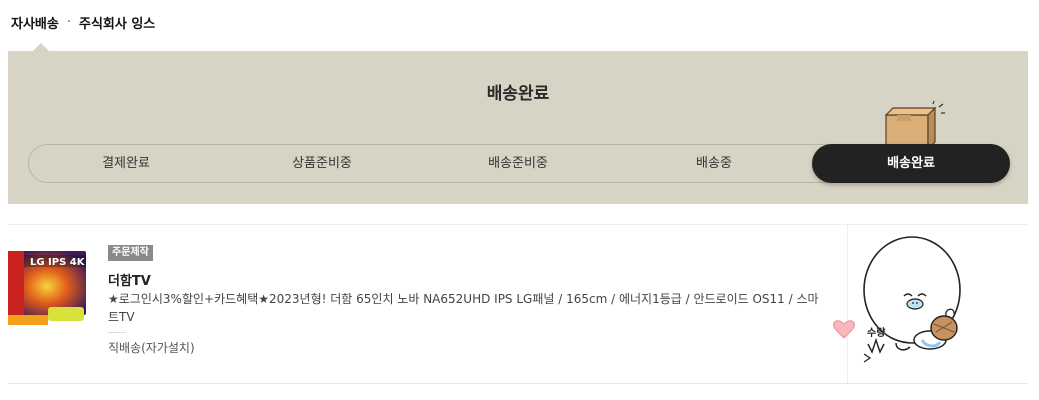 This screenshot has height=400, width=1039. Describe the element at coordinates (48, 285) in the screenshot. I see `product-thumbnail: LG IPS 4K` at that location.